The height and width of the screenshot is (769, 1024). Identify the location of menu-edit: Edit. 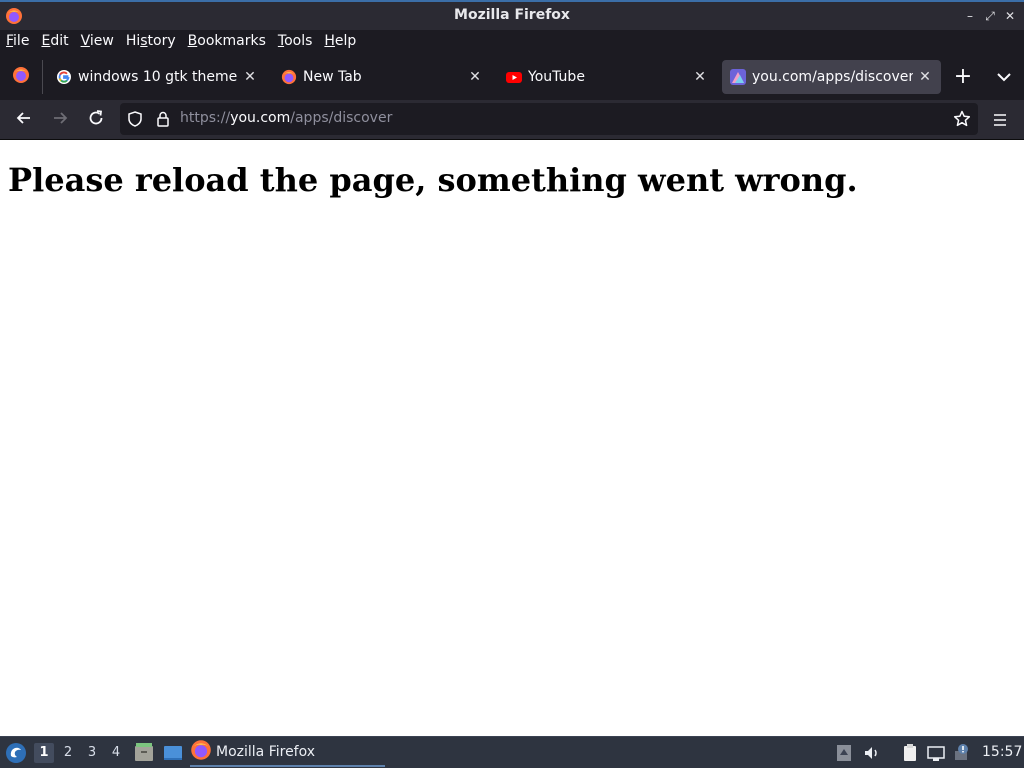
(54, 42).